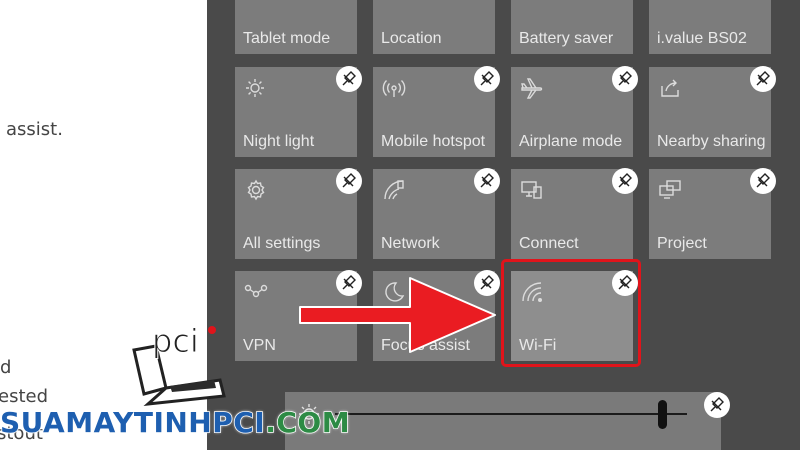 The height and width of the screenshot is (450, 800). I want to click on project-icon, so click(670, 190).